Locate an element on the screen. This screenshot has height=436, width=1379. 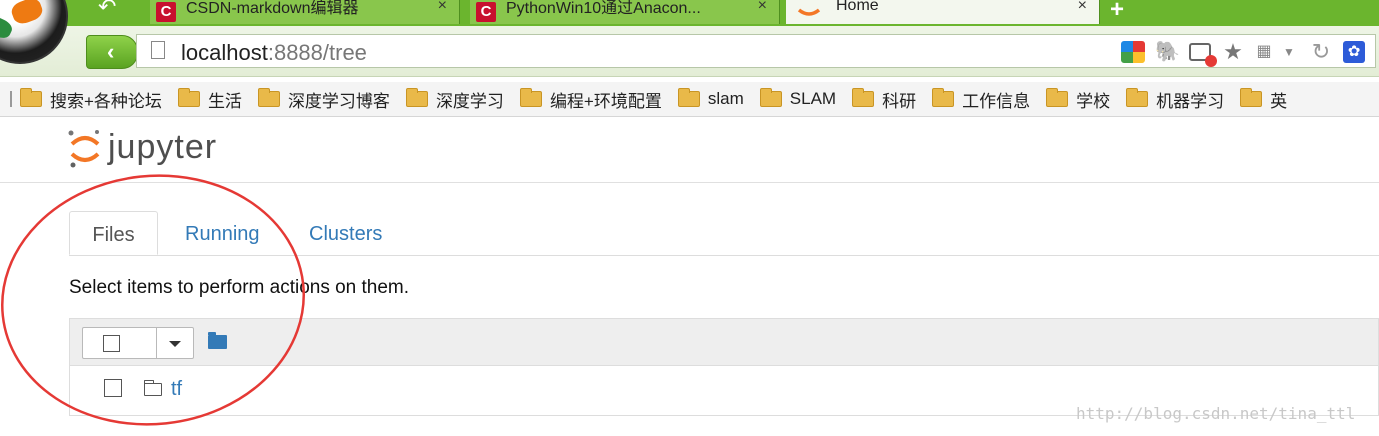
jupyter-logo-icon is located at coordinates (85, 148).